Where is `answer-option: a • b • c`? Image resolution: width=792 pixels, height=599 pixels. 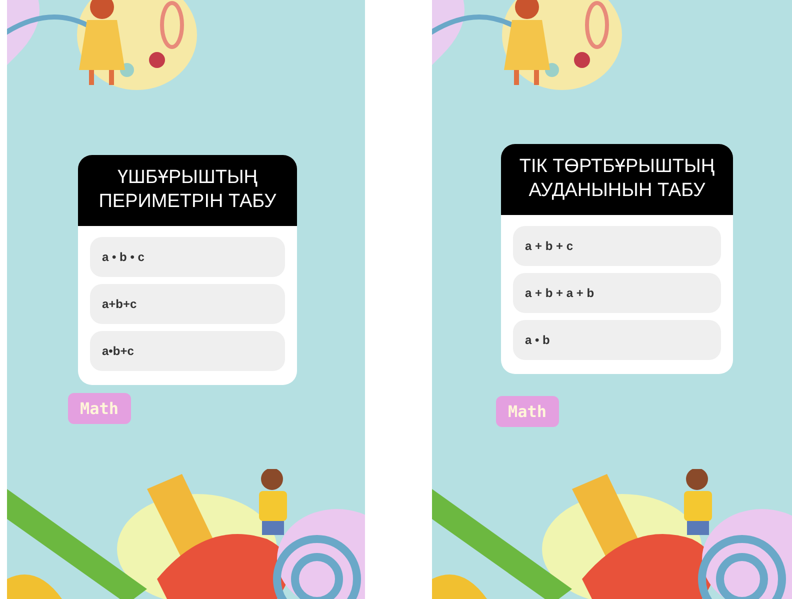
answer-option: a • b • c is located at coordinates (187, 257).